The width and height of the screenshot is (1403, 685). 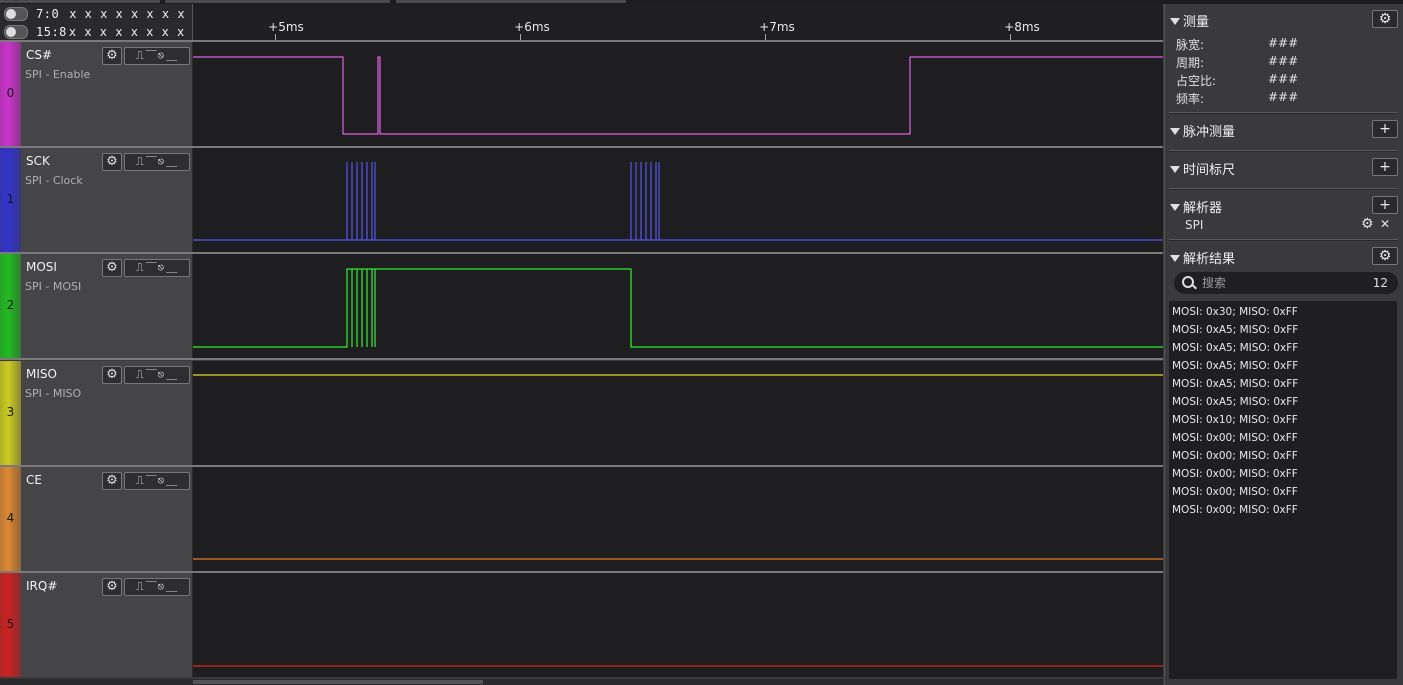 I want to click on channel-row-miso: 3 MISO SPI - MISO ⚙ ⎍⎺⎋⎽, so click(x=581, y=413).